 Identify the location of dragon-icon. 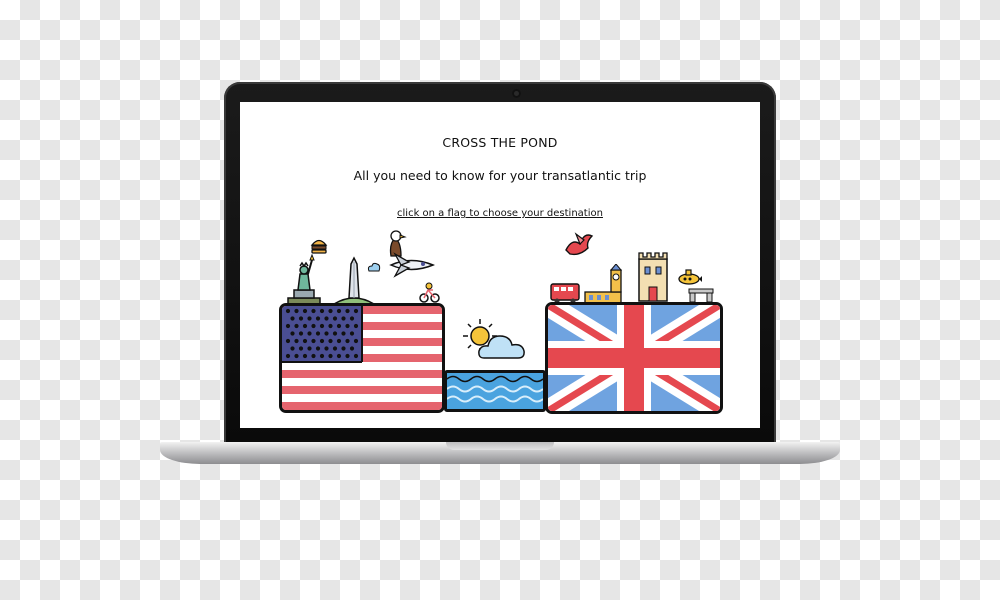
(579, 244).